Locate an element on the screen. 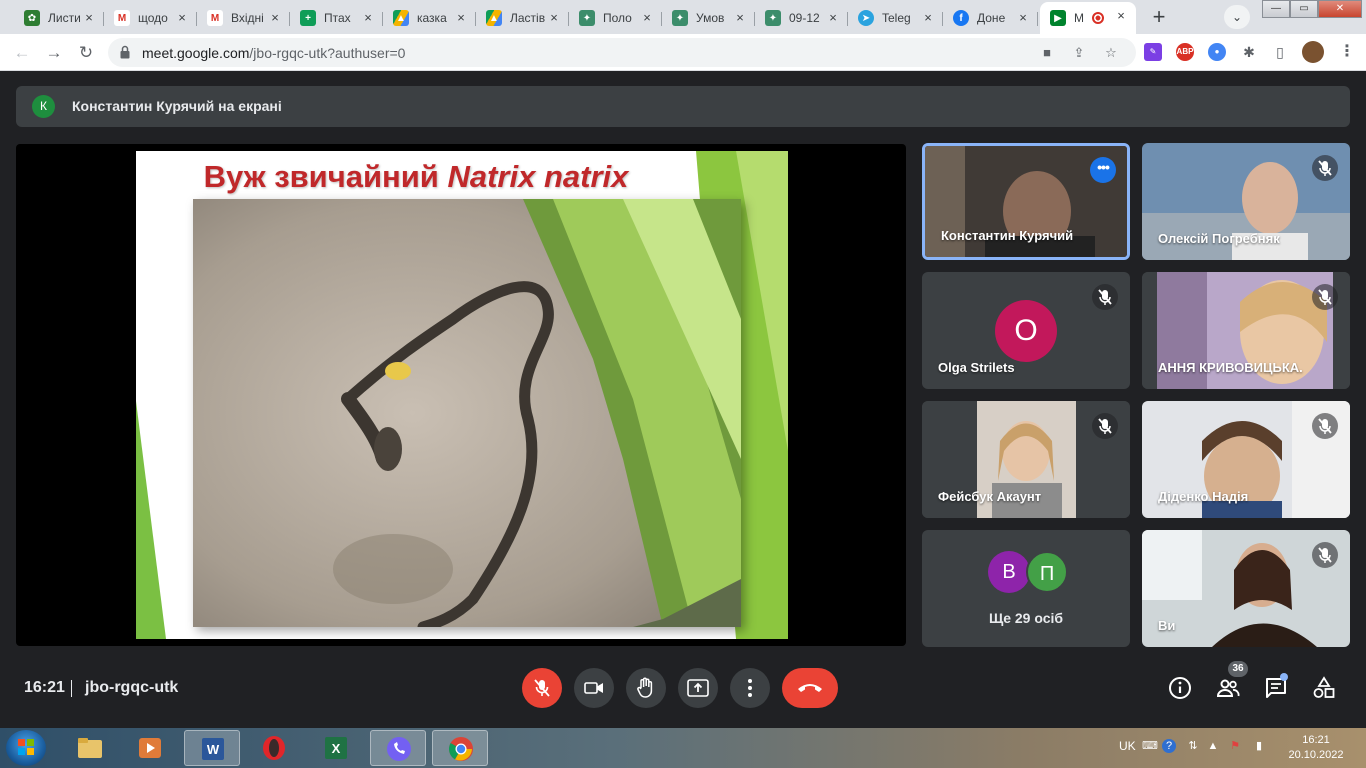 Image resolution: width=1366 pixels, height=768 pixels. back-button: ← is located at coordinates (22, 53).